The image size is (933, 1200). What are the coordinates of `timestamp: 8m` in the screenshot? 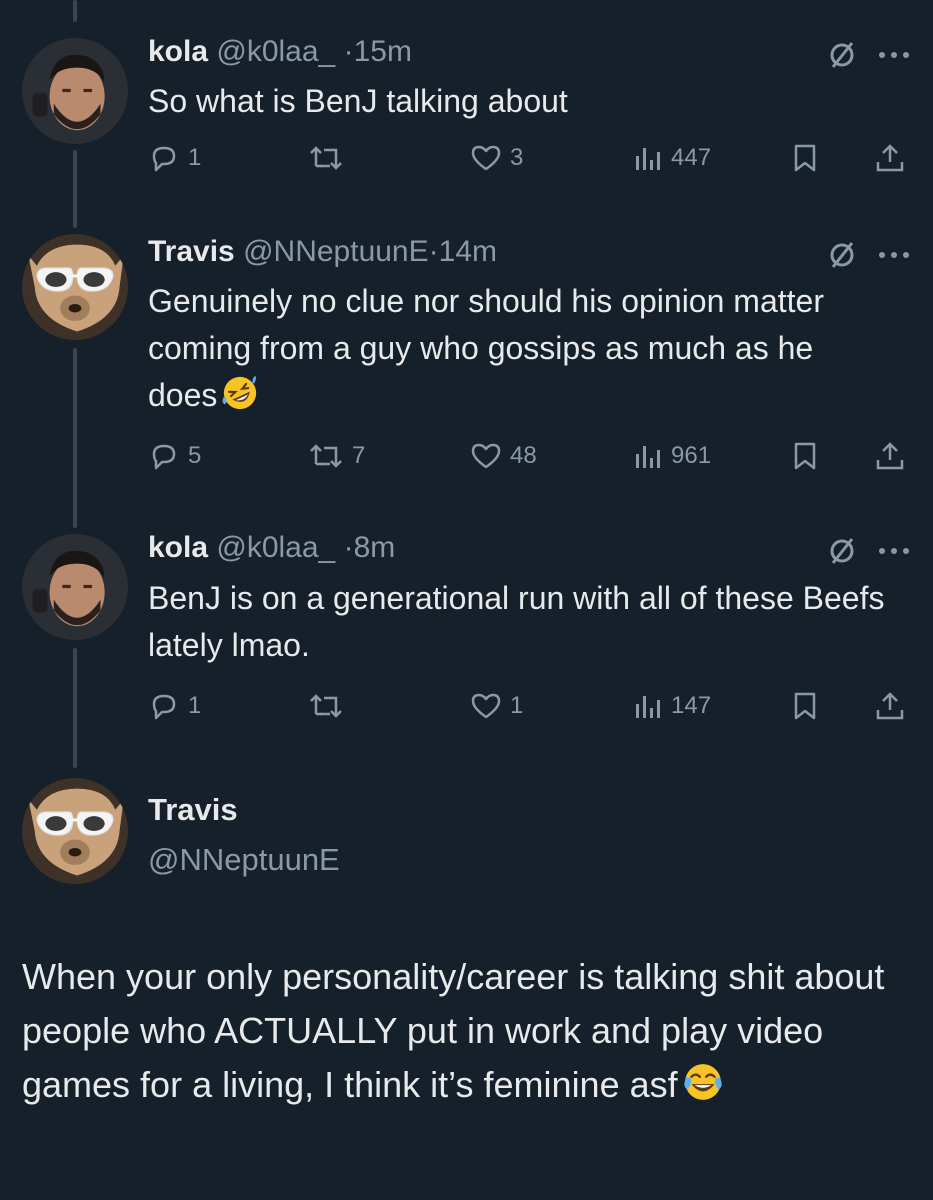 It's located at (375, 547).